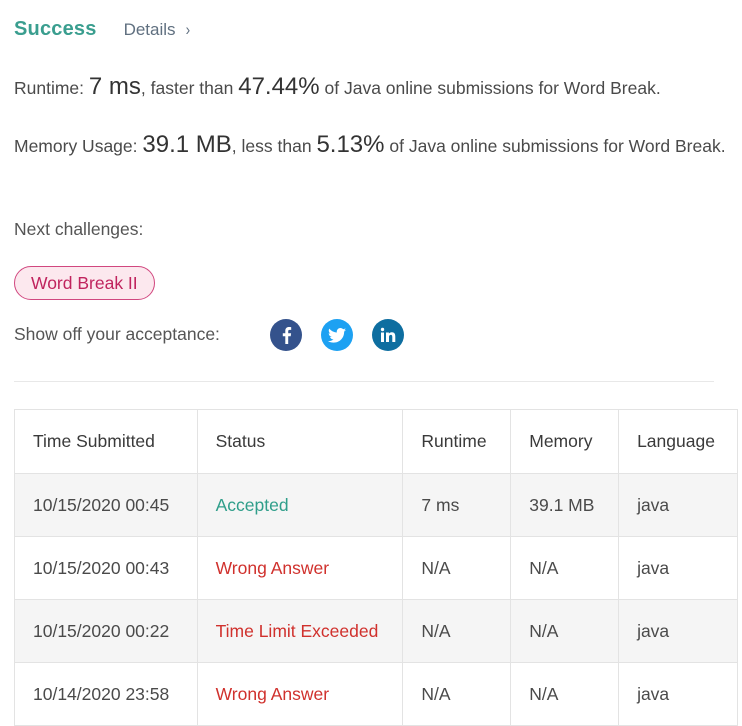 The image size is (742, 726). Describe the element at coordinates (457, 505) in the screenshot. I see `submission-runtime: 7 ms` at that location.